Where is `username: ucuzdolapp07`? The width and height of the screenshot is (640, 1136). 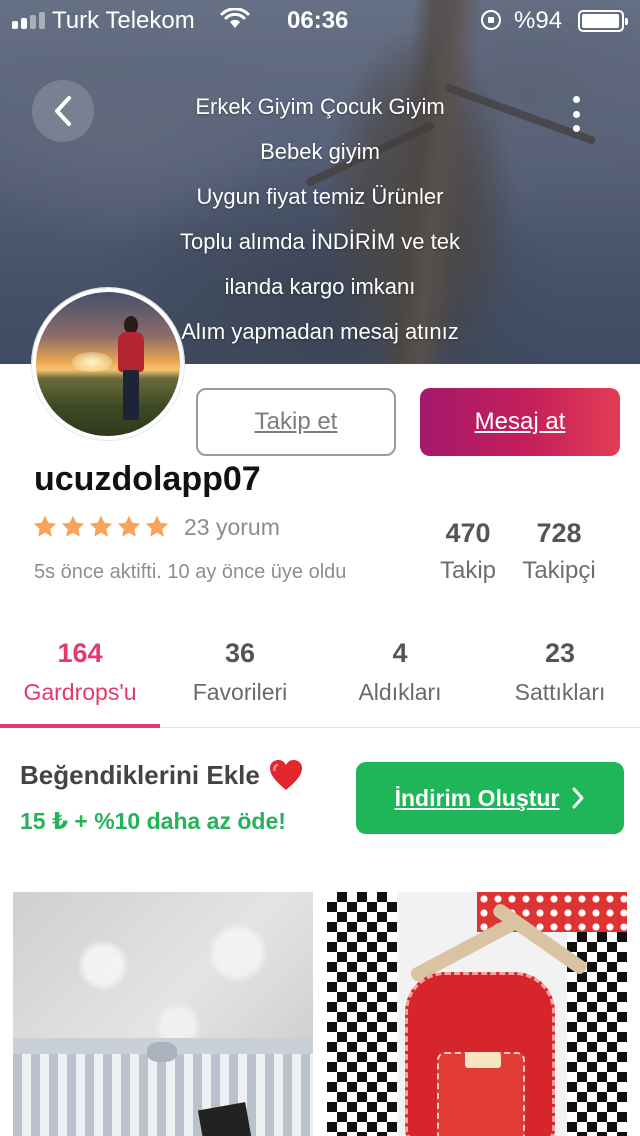 username: ucuzdolapp07 is located at coordinates (147, 479).